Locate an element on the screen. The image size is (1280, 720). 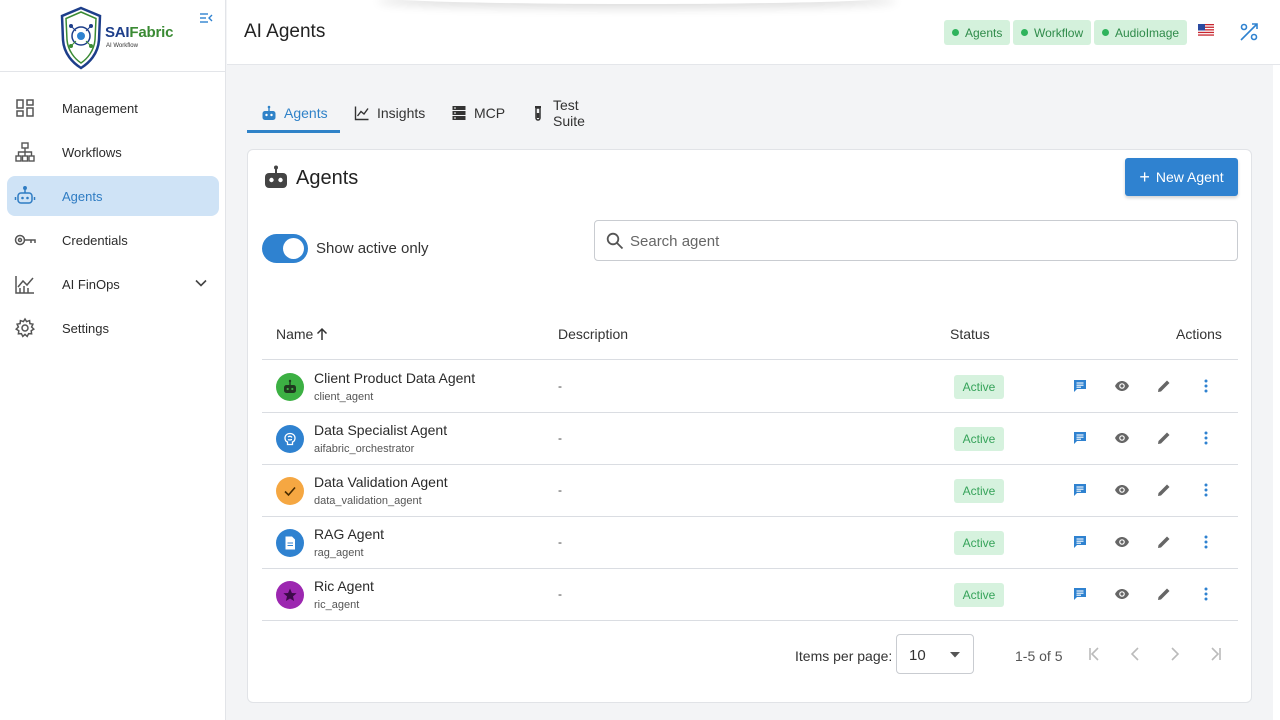
sidebar-item-label: Agents is located at coordinates (82, 196).